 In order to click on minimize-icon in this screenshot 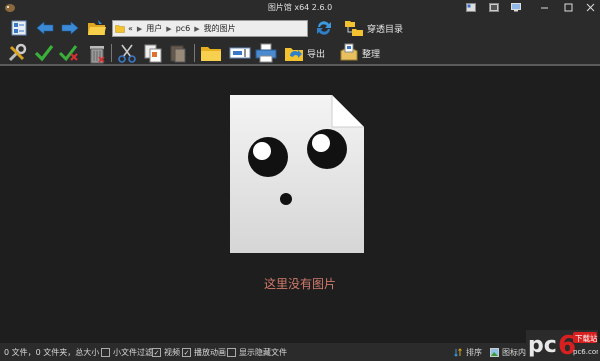, I will do `click(544, 8)`.